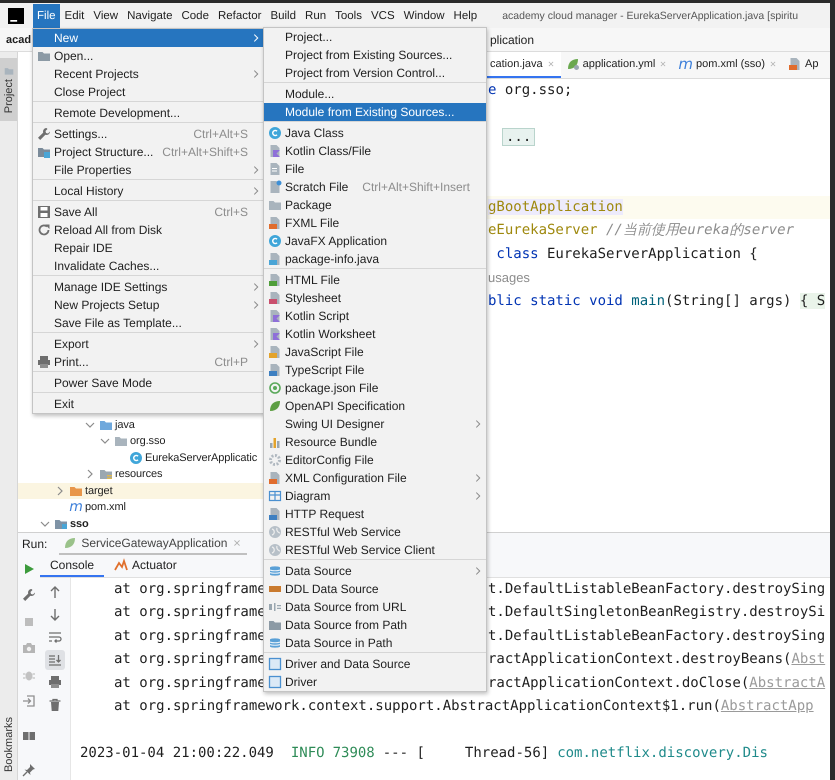 Image resolution: width=835 pixels, height=780 pixels. Describe the element at coordinates (375, 280) in the screenshot. I see `menu-item: HTML File` at that location.